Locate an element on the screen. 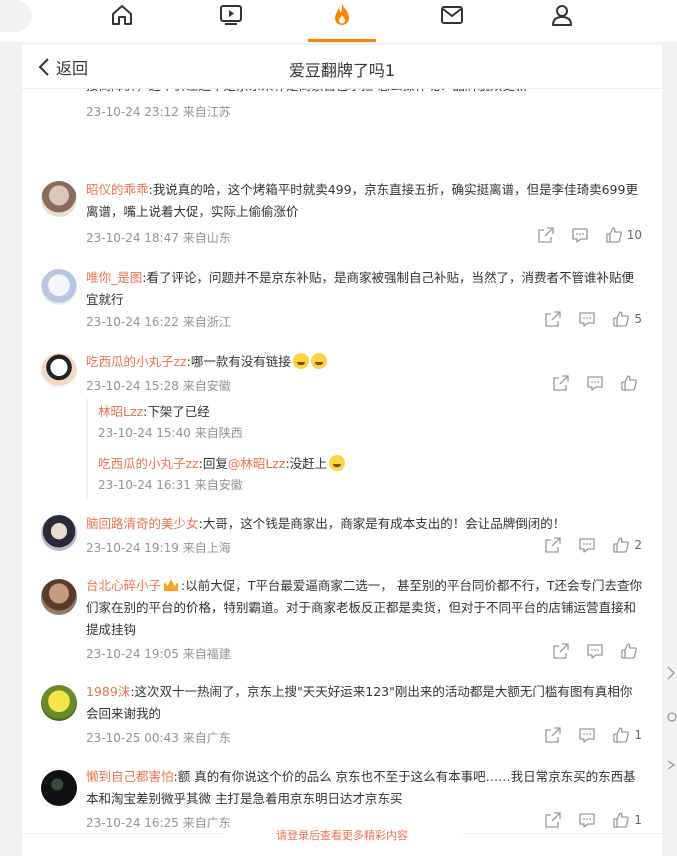 Image resolution: width=677 pixels, height=856 pixels. like-button: 5 is located at coordinates (627, 319).